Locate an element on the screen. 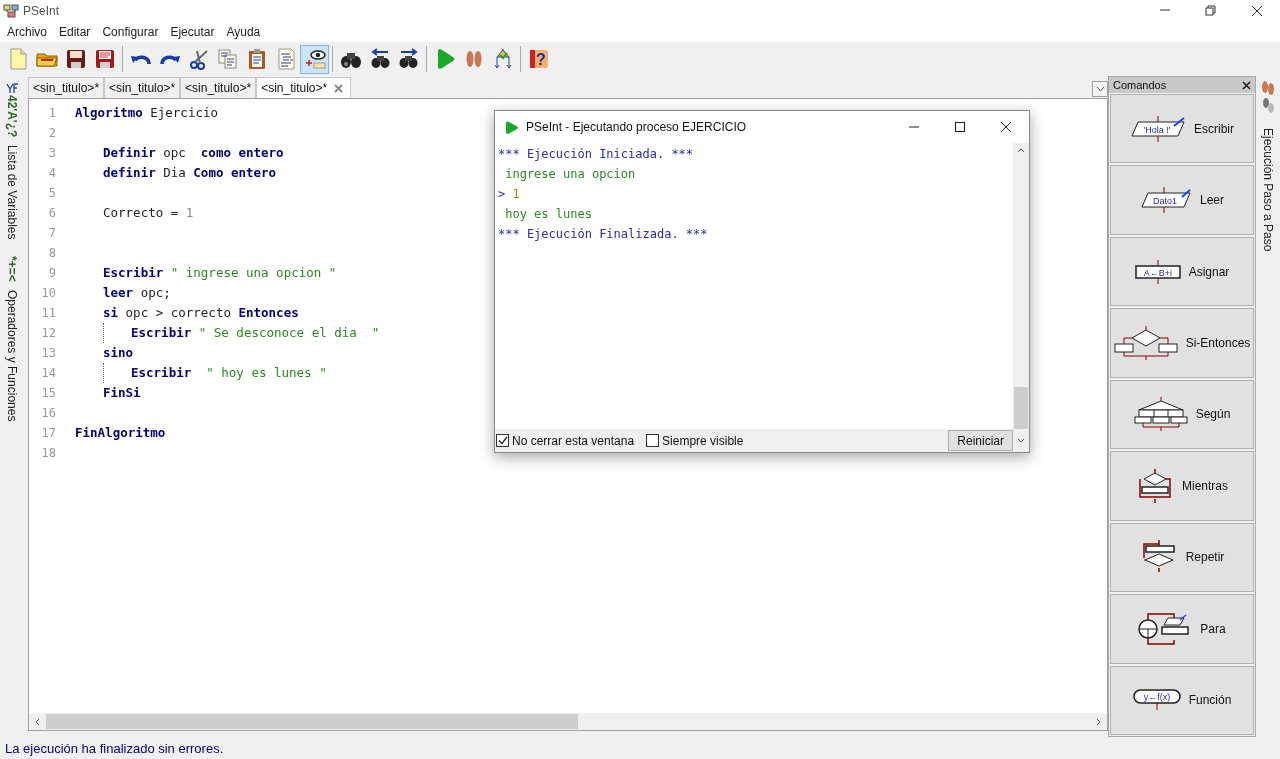 This screenshot has width=1280, height=759. scroll-up-icon is located at coordinates (1021, 150).